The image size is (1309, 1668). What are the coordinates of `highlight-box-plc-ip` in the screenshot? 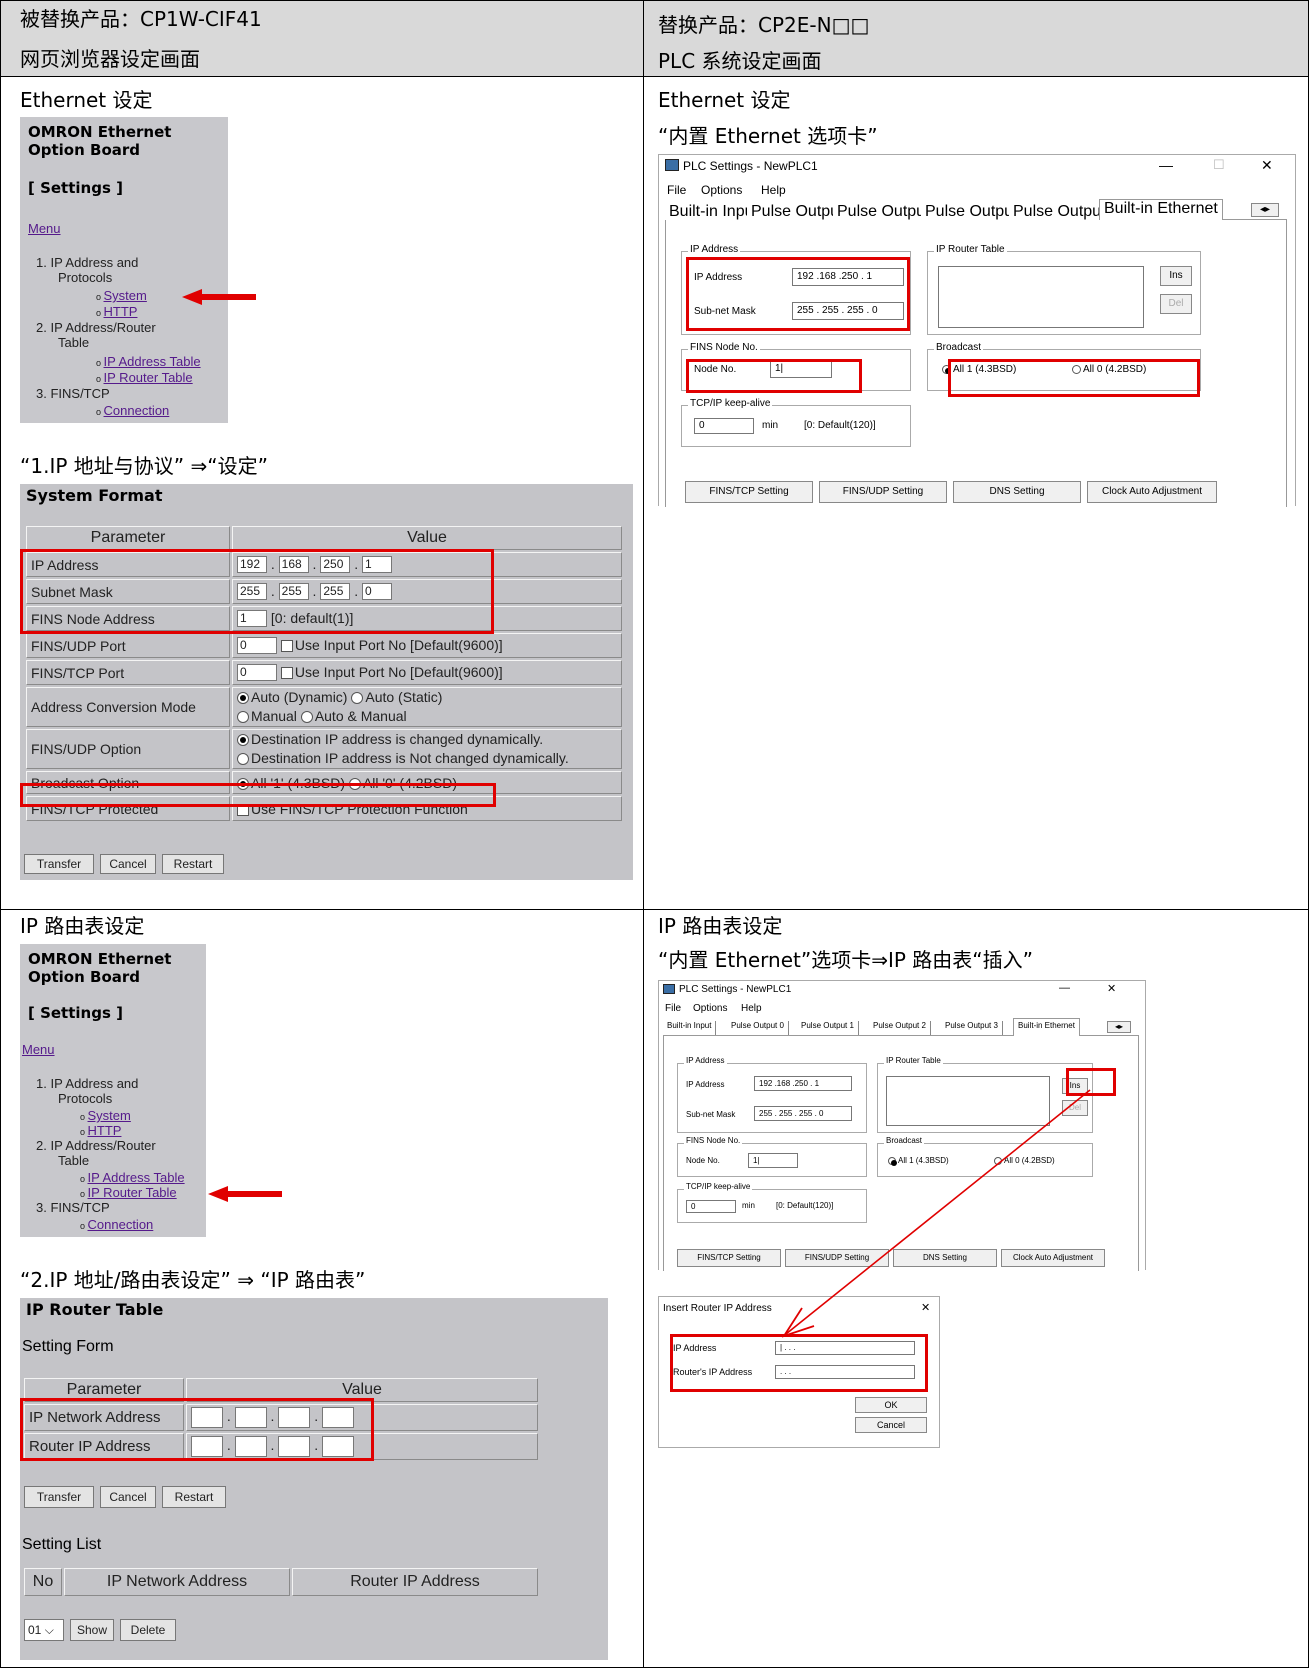 It's located at (798, 294).